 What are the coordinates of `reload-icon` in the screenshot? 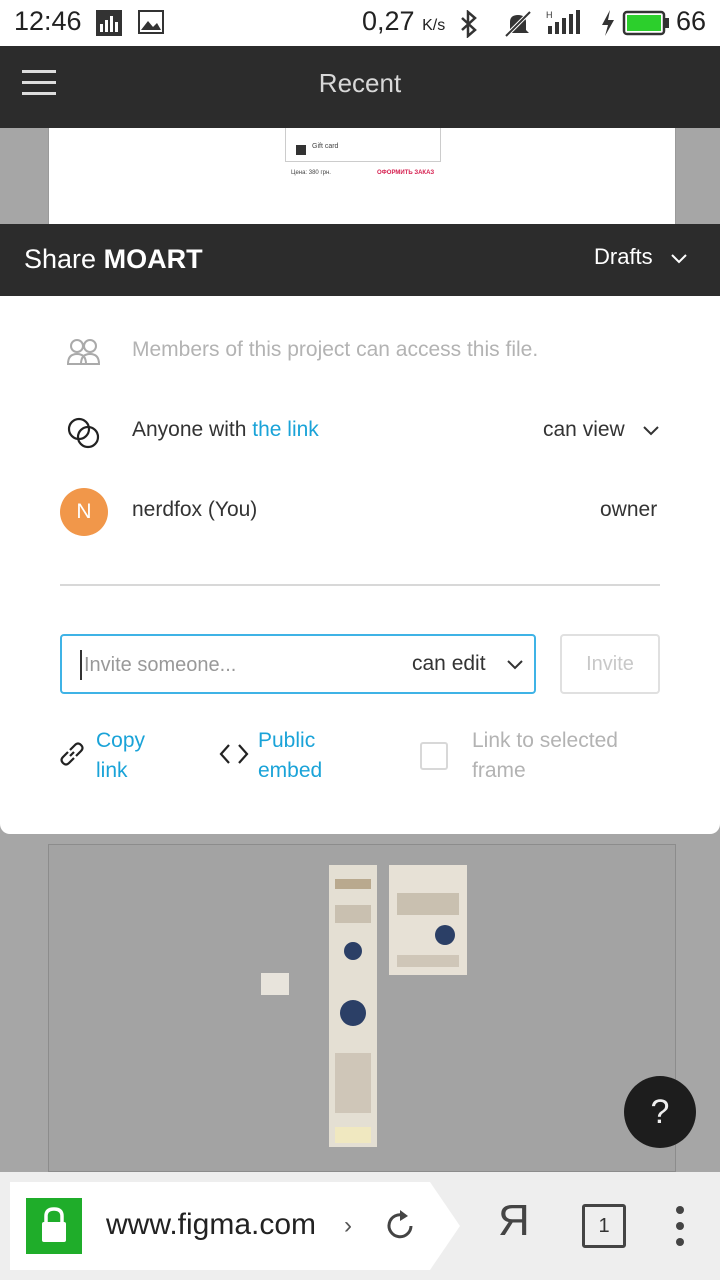 It's located at (401, 1226).